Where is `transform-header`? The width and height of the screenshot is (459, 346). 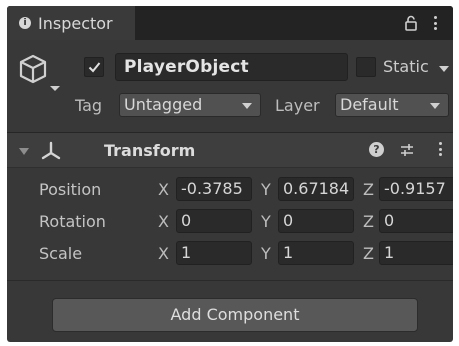 transform-header is located at coordinates (230, 150).